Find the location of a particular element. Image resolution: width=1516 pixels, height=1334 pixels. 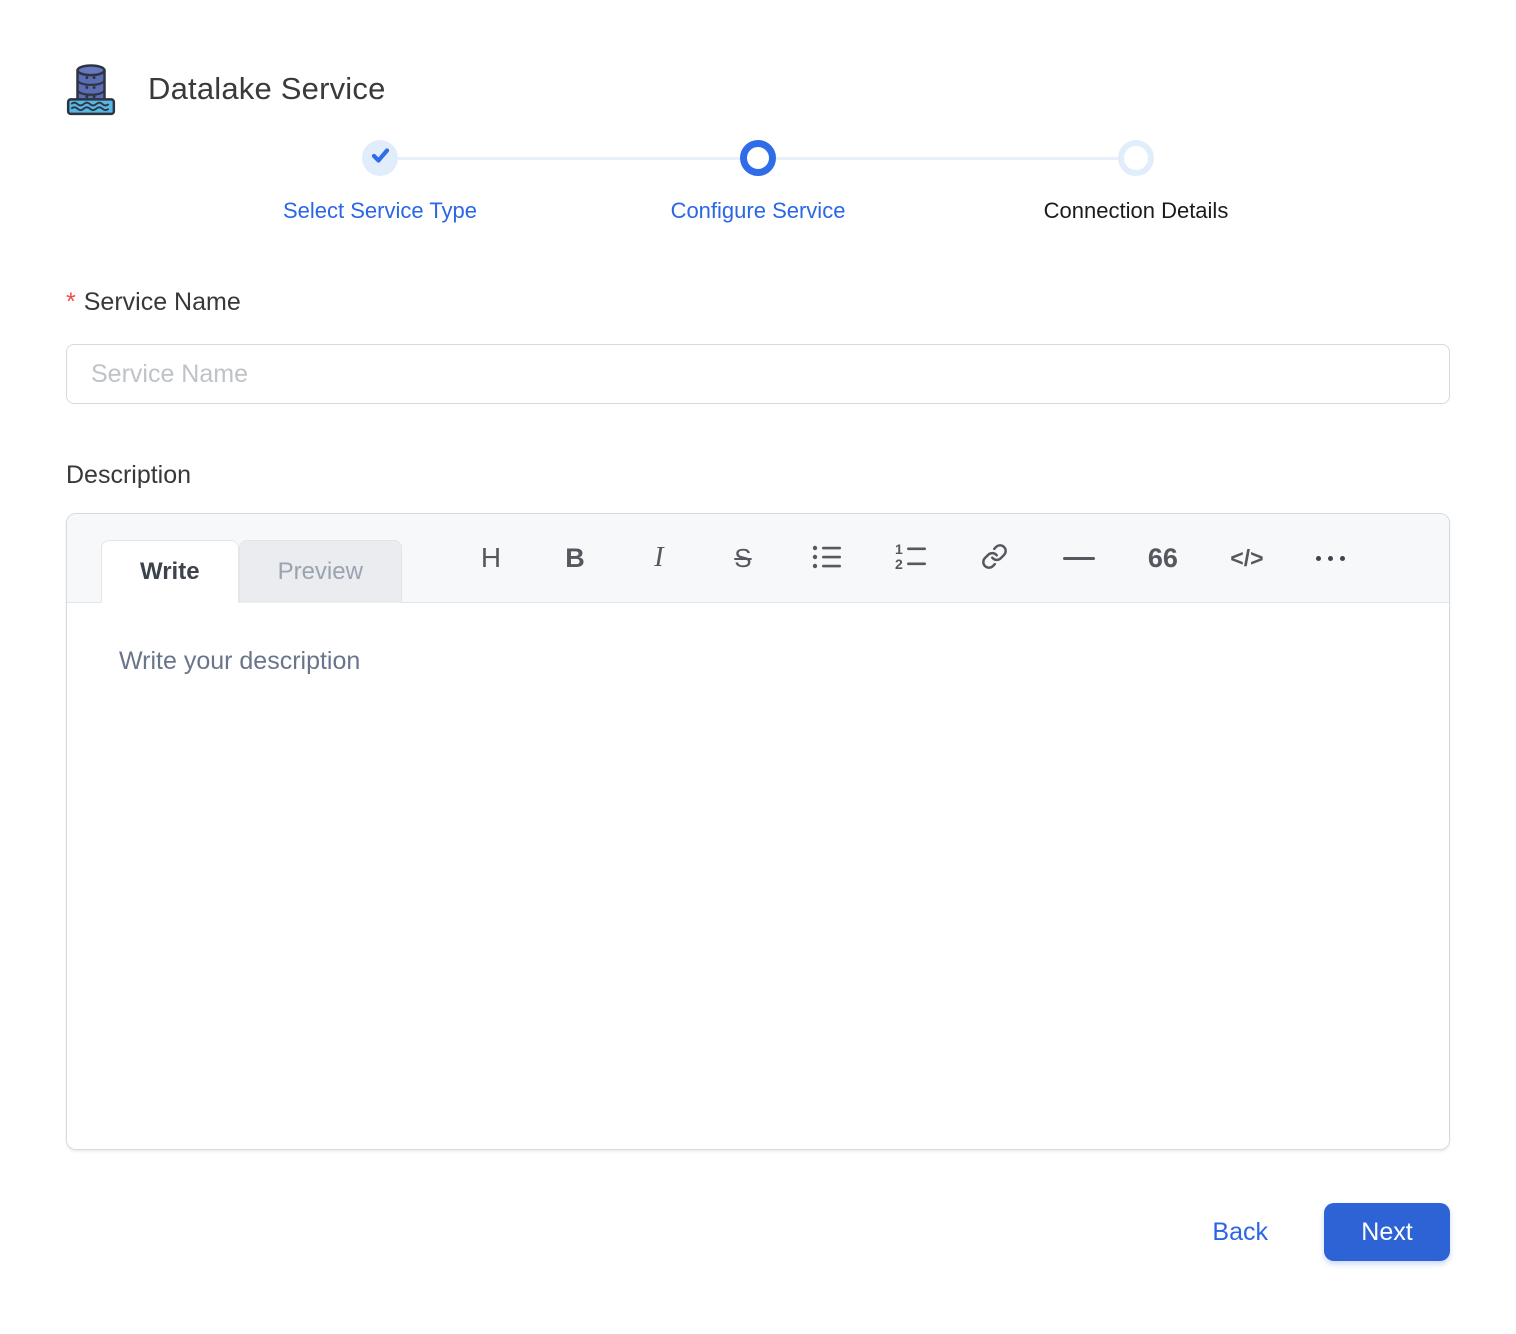

link-button is located at coordinates (995, 558).